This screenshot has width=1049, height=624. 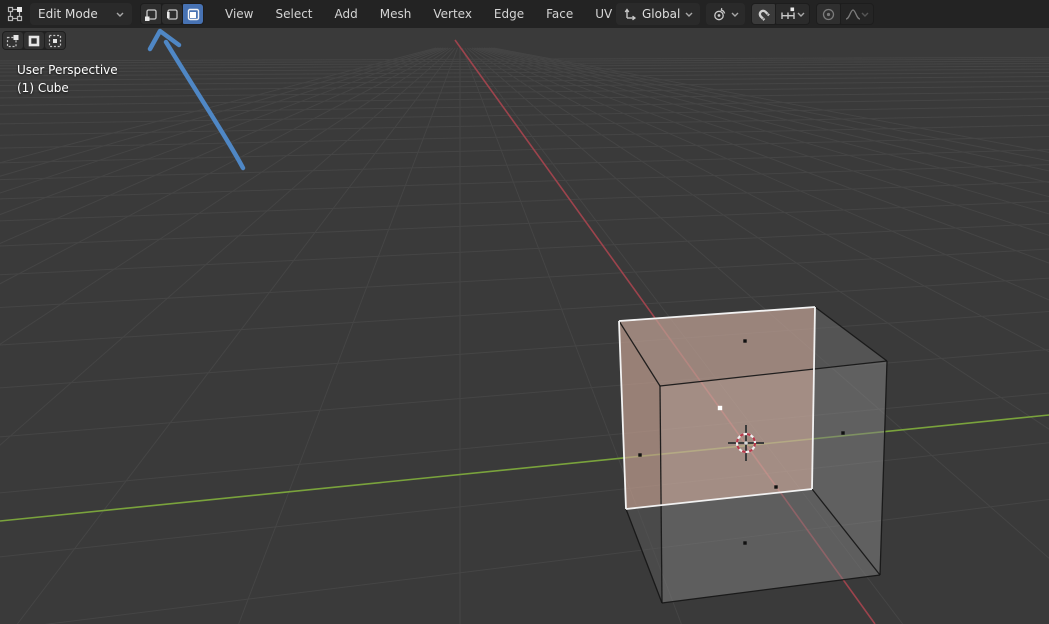 What do you see at coordinates (346, 14) in the screenshot?
I see `menu-add: Add` at bounding box center [346, 14].